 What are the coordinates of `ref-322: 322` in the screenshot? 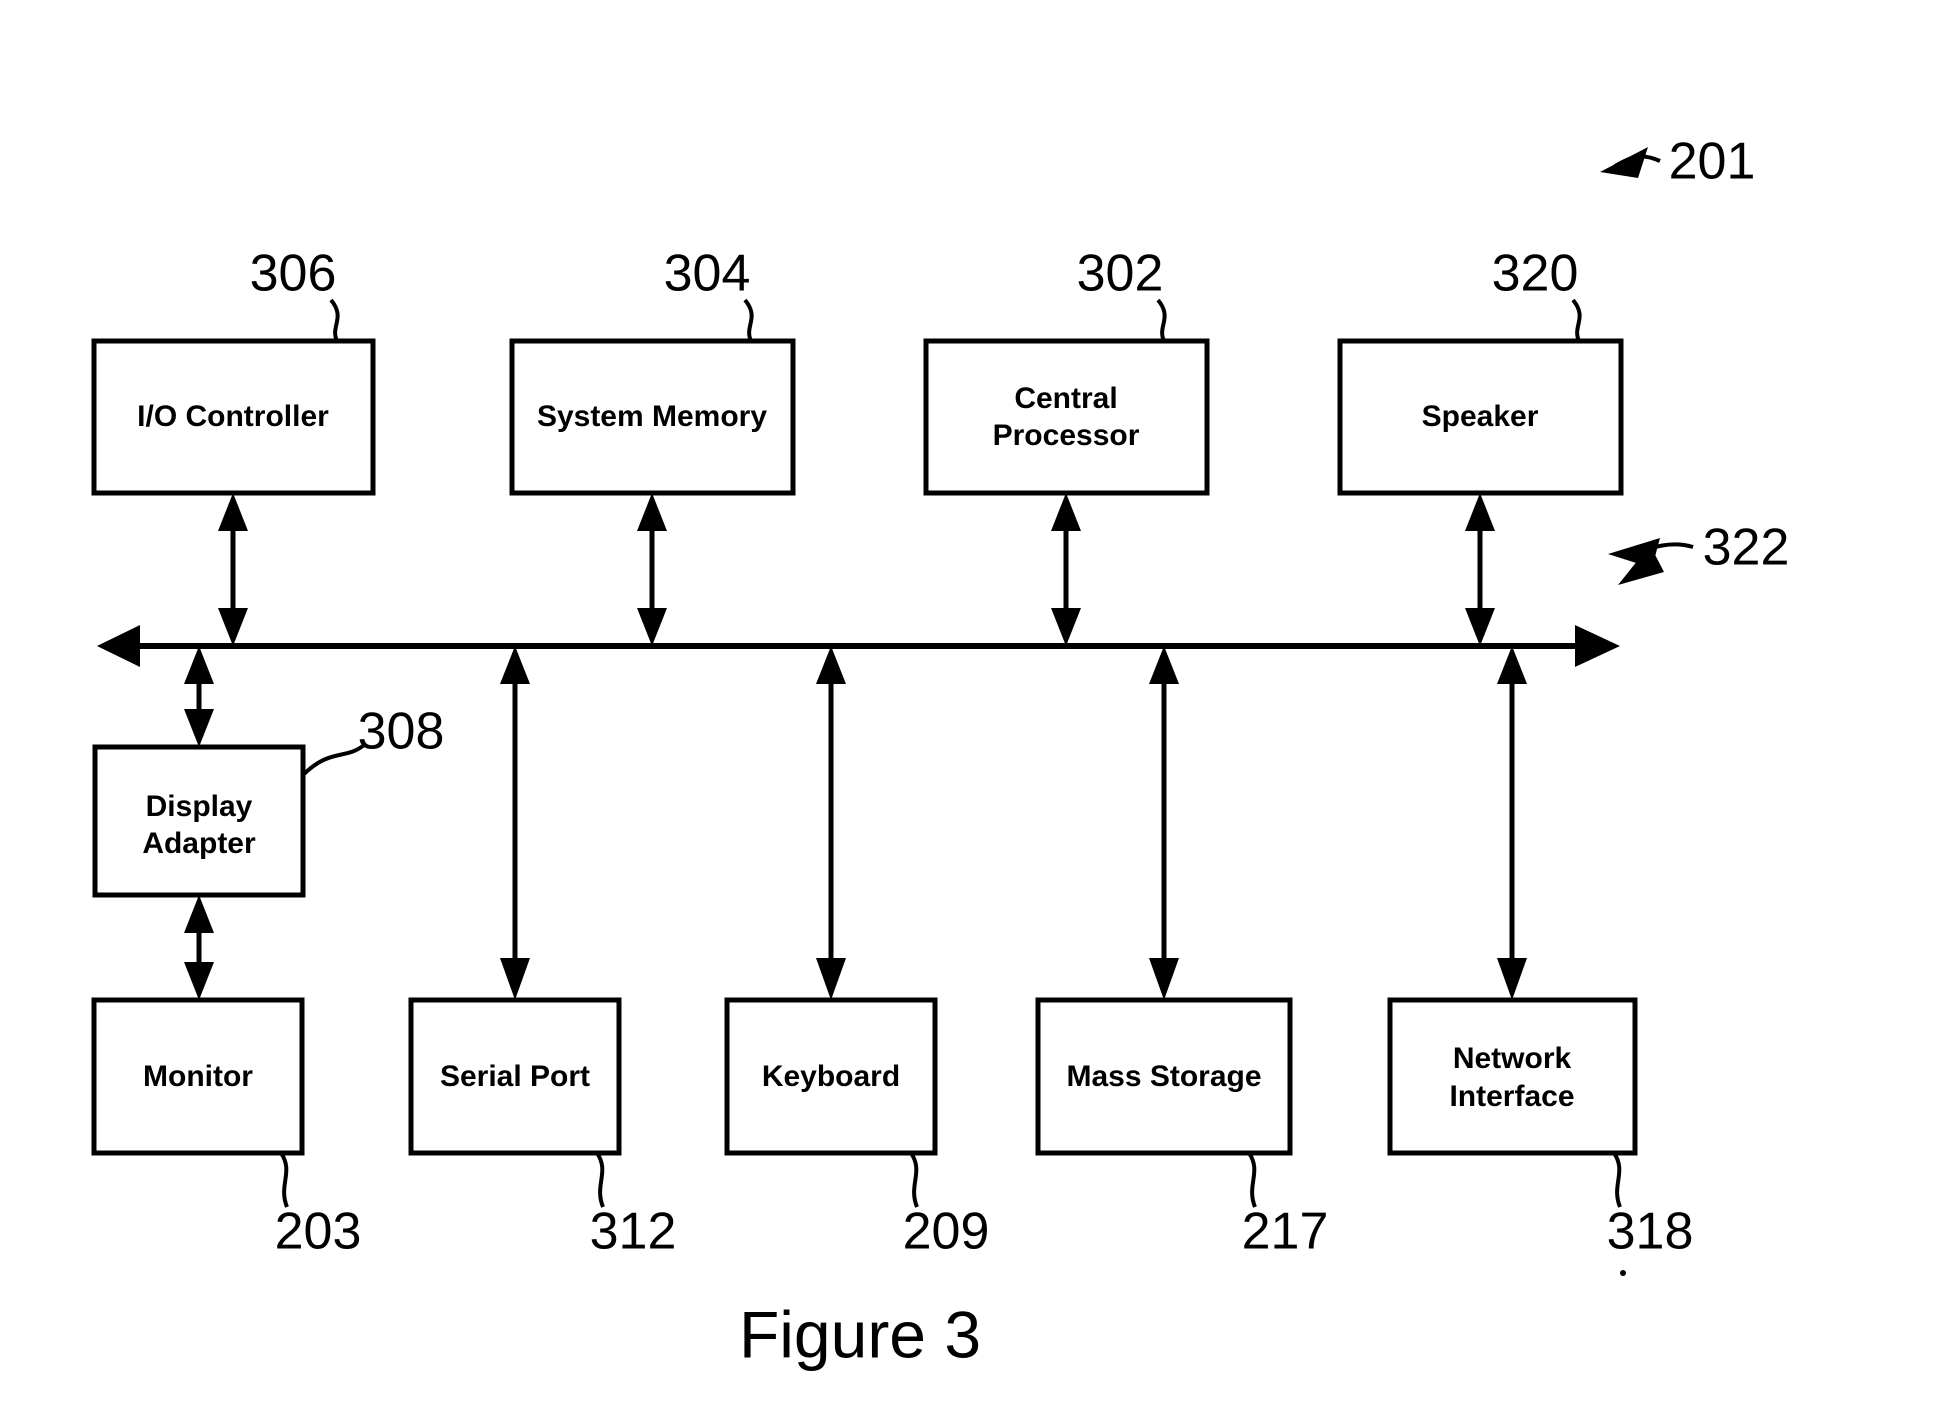 It's located at (1746, 548).